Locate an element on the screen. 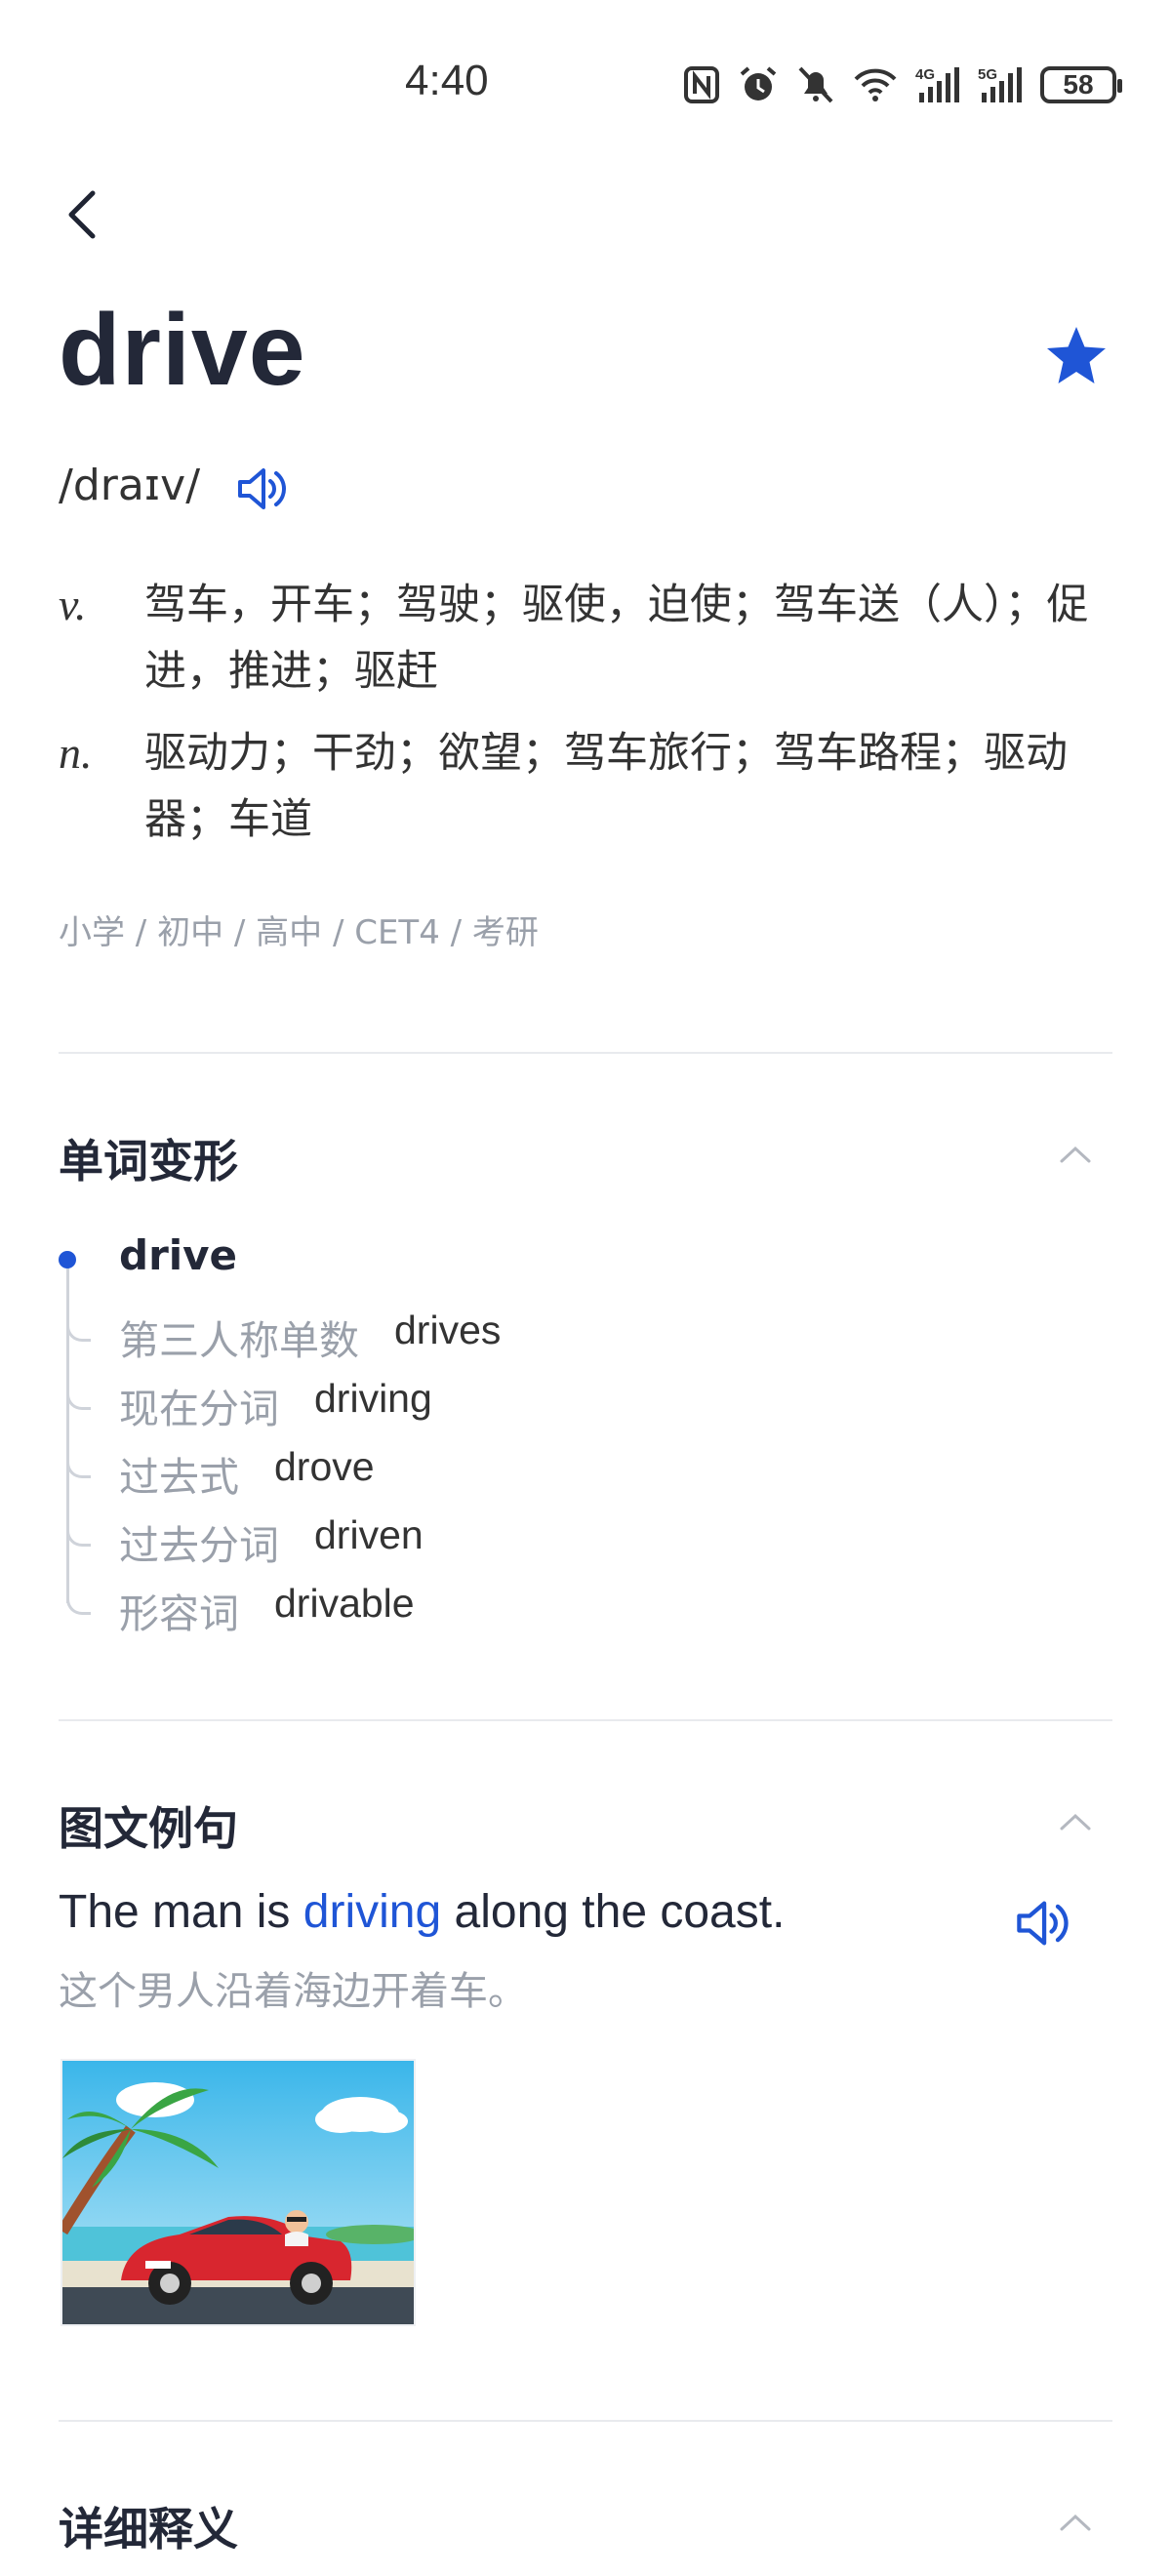 This screenshot has width=1171, height=2576. example-text: along the coast. is located at coordinates (613, 1912).